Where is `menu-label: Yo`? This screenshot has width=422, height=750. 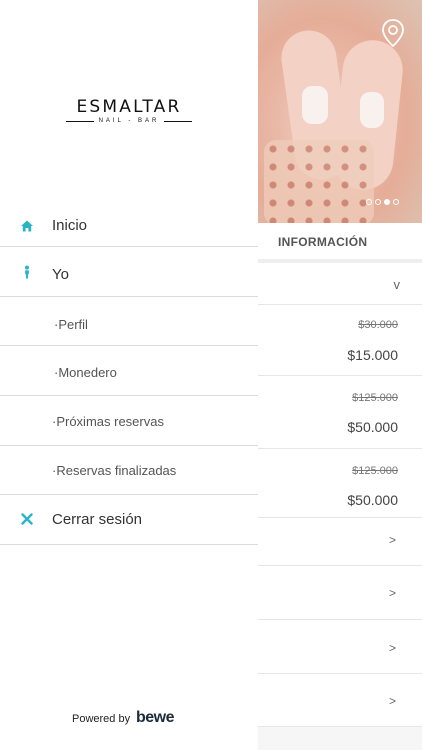 menu-label: Yo is located at coordinates (60, 274).